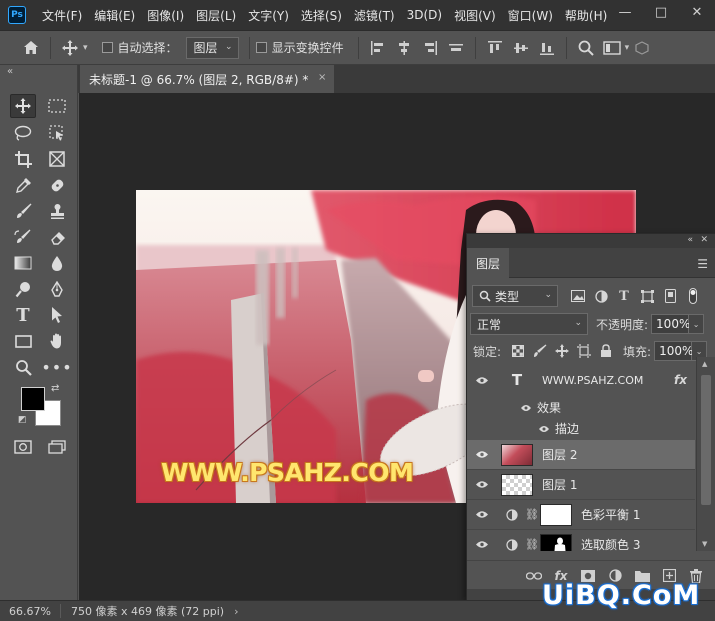 The width and height of the screenshot is (715, 621). I want to click on menu-edit: 编辑(E), so click(114, 15).